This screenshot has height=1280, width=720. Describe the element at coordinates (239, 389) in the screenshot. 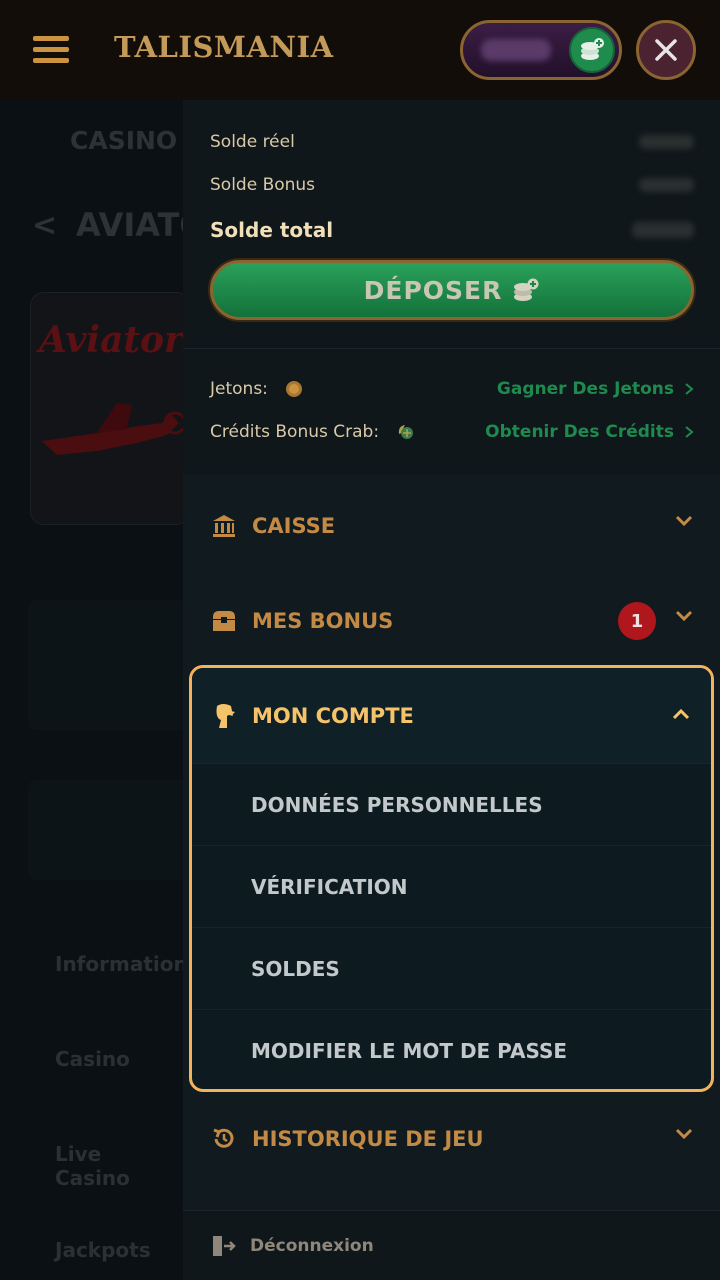

I see `jetons-label: Jetons:` at that location.